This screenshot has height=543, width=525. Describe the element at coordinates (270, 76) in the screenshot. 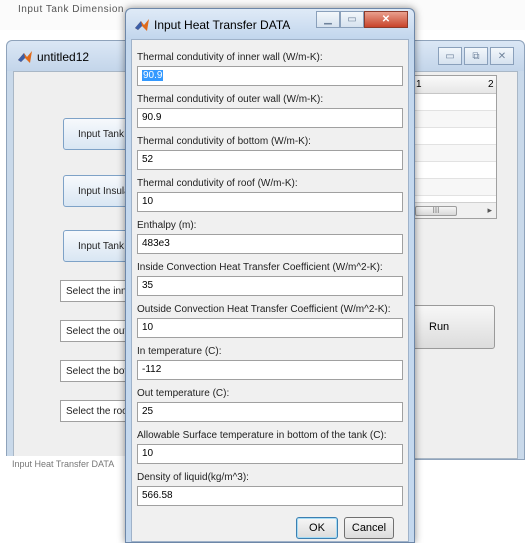

I see `inner-wall-conductivity-input: 90.9` at that location.